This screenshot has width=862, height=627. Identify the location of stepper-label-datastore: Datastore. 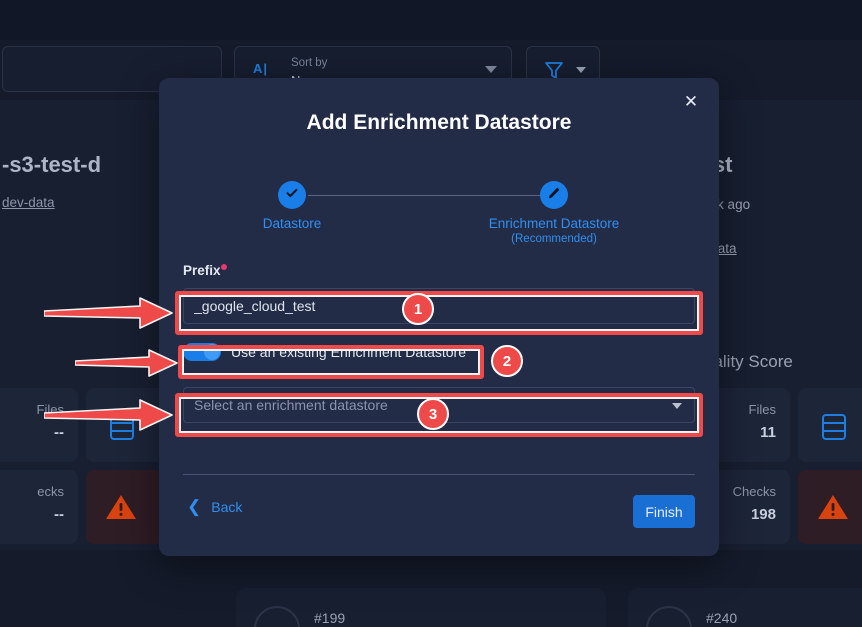
(292, 223).